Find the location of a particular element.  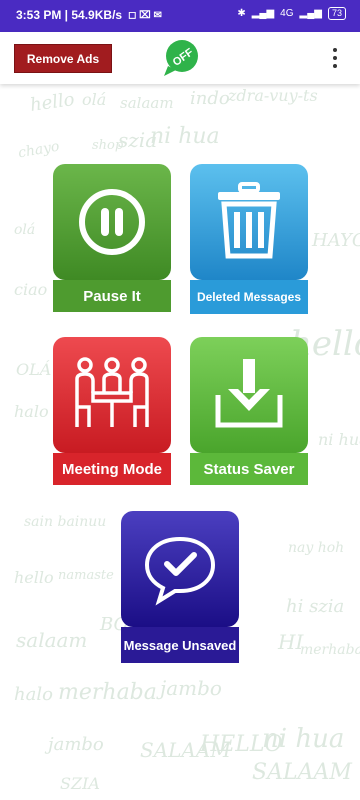

bg-word: indo is located at coordinates (210, 98).